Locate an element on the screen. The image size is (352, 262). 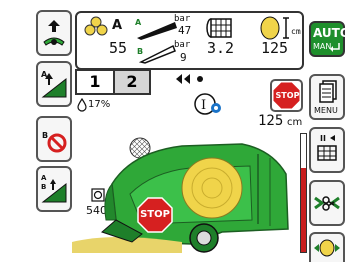
net-wrap-button: II is located at coordinates (327, 150).